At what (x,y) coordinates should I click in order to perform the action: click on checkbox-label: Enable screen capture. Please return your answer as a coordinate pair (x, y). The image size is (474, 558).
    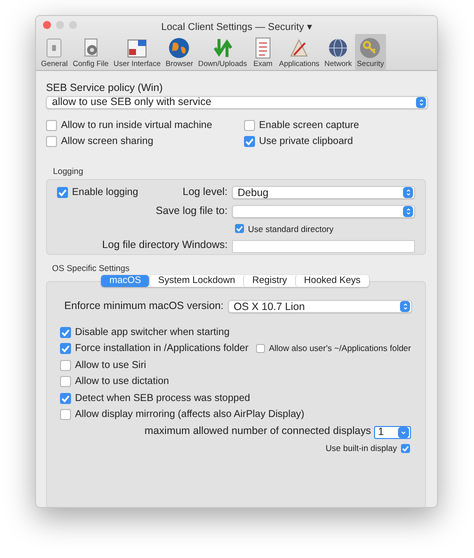
    Looking at the image, I should click on (309, 126).